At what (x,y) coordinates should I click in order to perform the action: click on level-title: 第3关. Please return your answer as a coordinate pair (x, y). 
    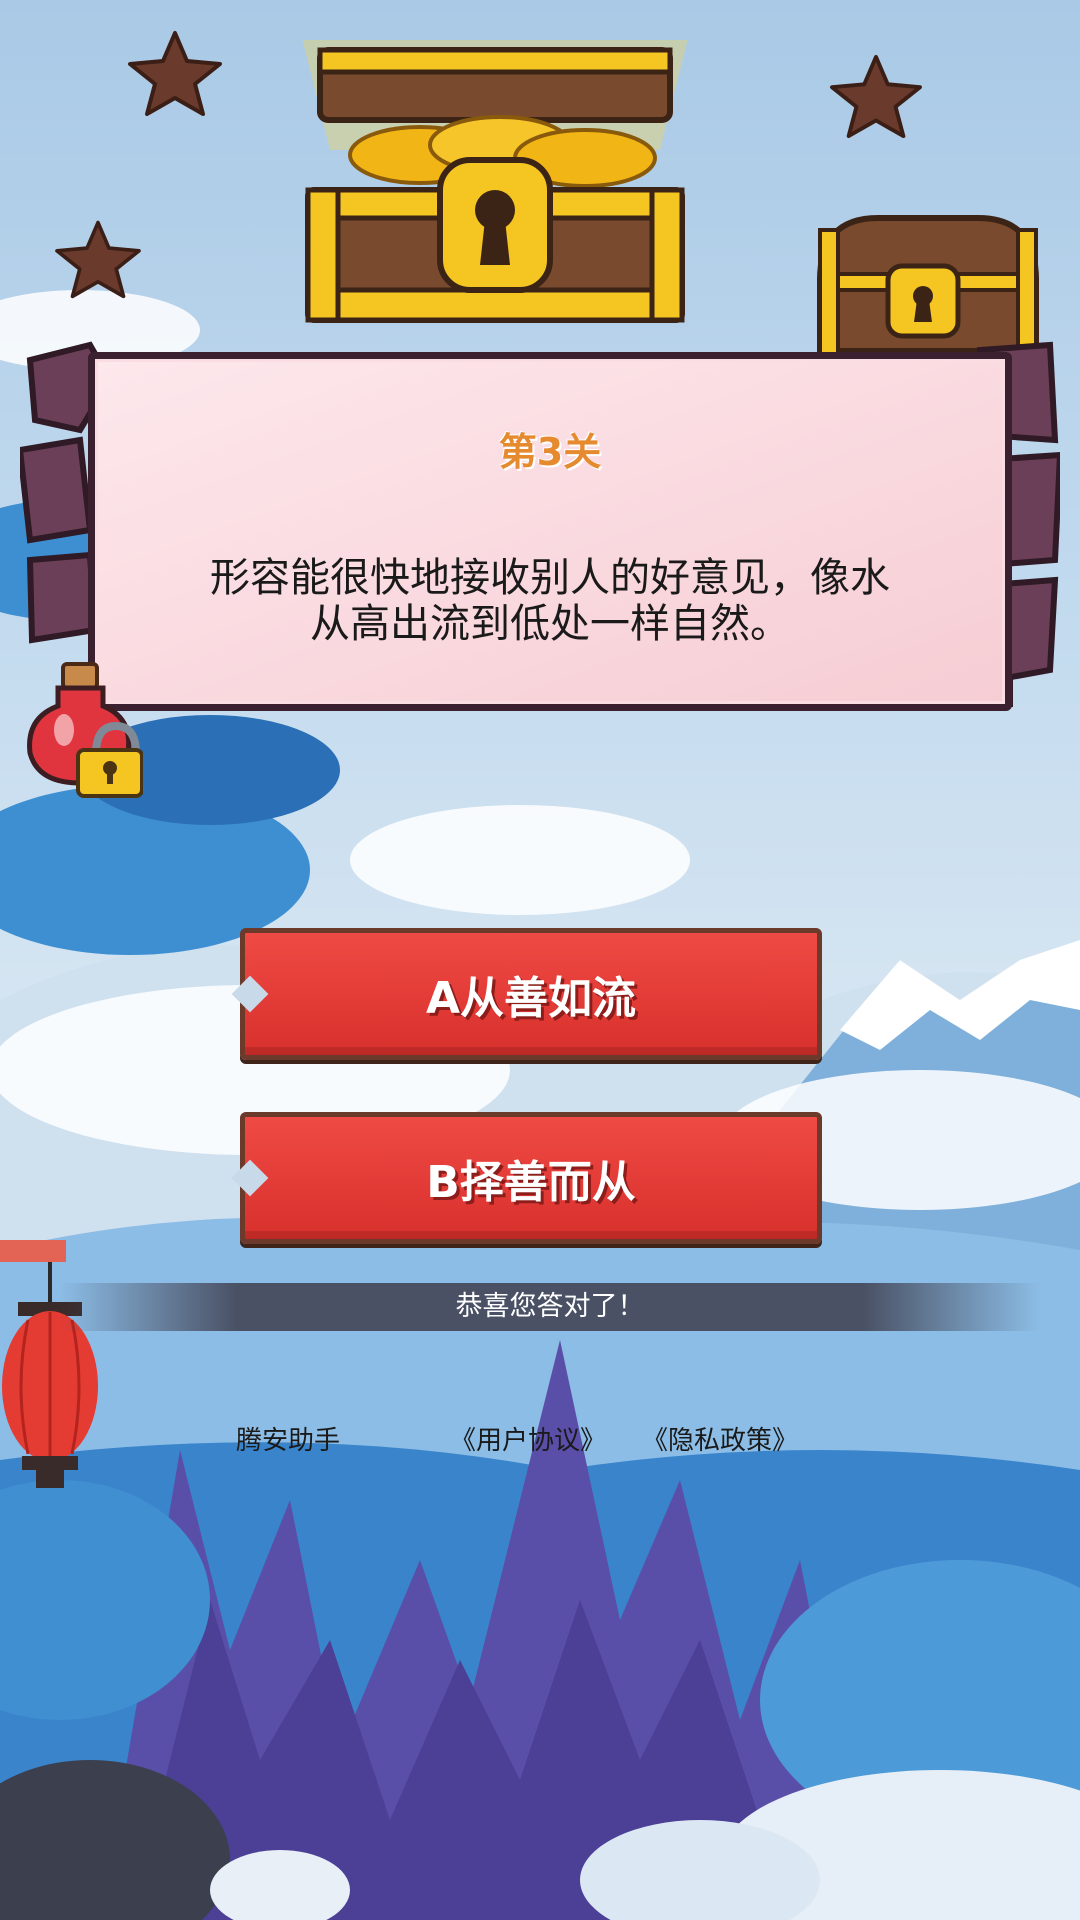
    Looking at the image, I should click on (550, 452).